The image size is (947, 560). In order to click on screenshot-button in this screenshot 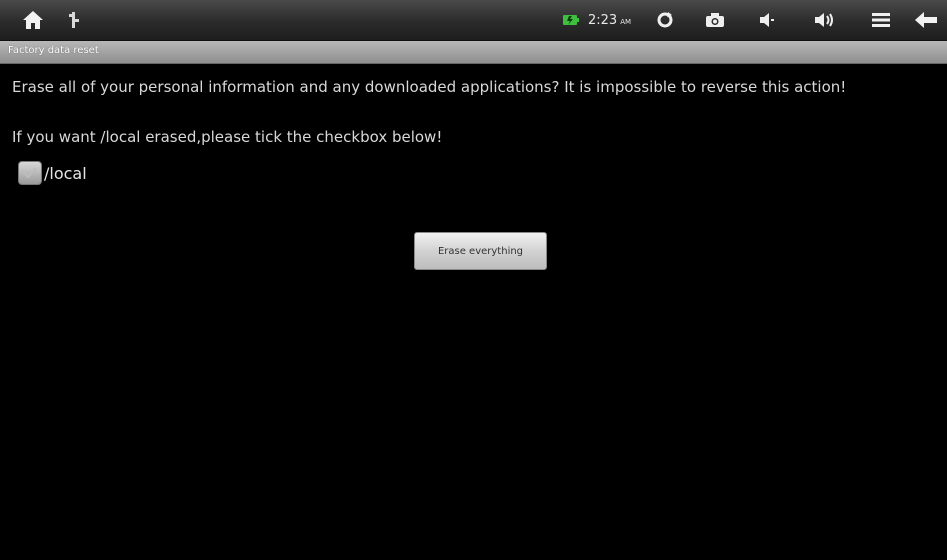, I will do `click(715, 20)`.